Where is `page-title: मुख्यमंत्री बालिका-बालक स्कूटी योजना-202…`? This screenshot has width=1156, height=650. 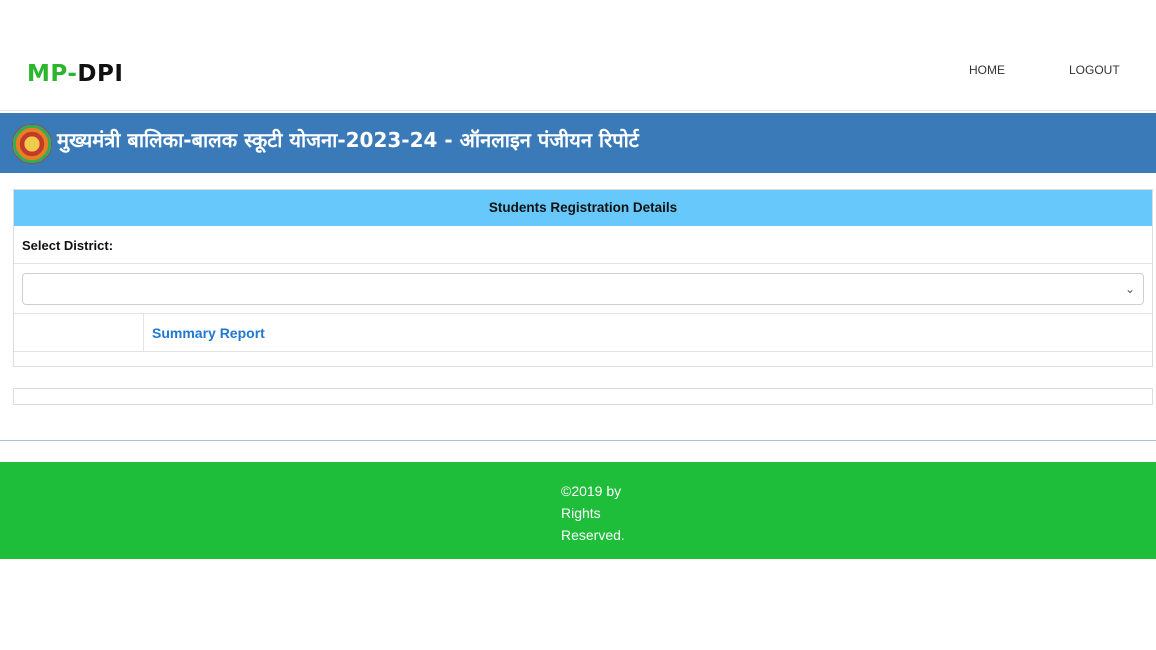
page-title: मुख्यमंत्री बालिका-बालक स्कूटी योजना-202… is located at coordinates (348, 140).